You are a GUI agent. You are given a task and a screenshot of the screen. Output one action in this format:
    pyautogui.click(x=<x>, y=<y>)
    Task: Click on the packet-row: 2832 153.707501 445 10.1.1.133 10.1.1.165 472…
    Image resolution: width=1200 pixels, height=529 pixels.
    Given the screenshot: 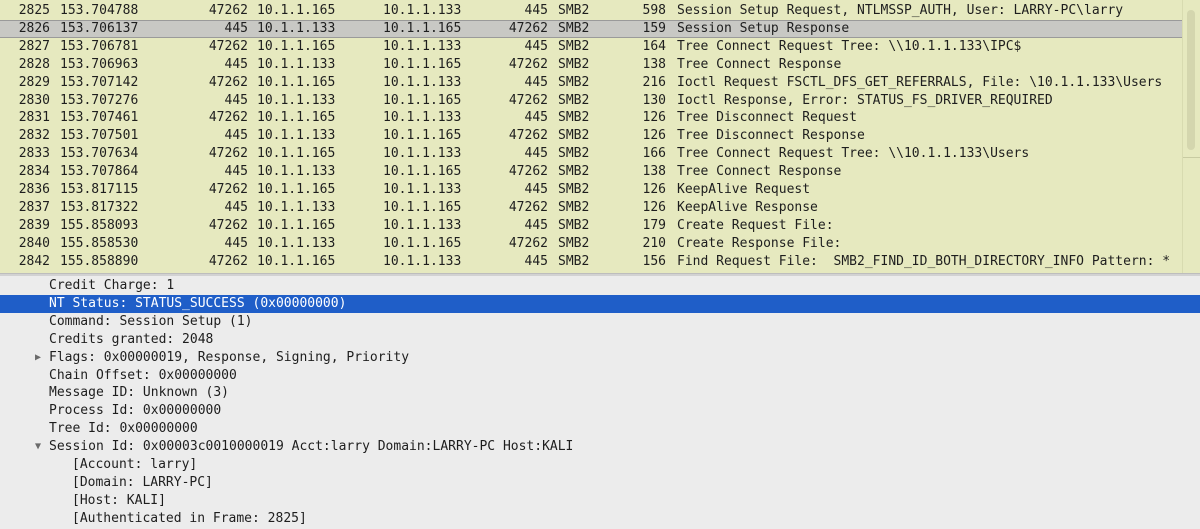 What is the action you would take?
    pyautogui.click(x=591, y=136)
    